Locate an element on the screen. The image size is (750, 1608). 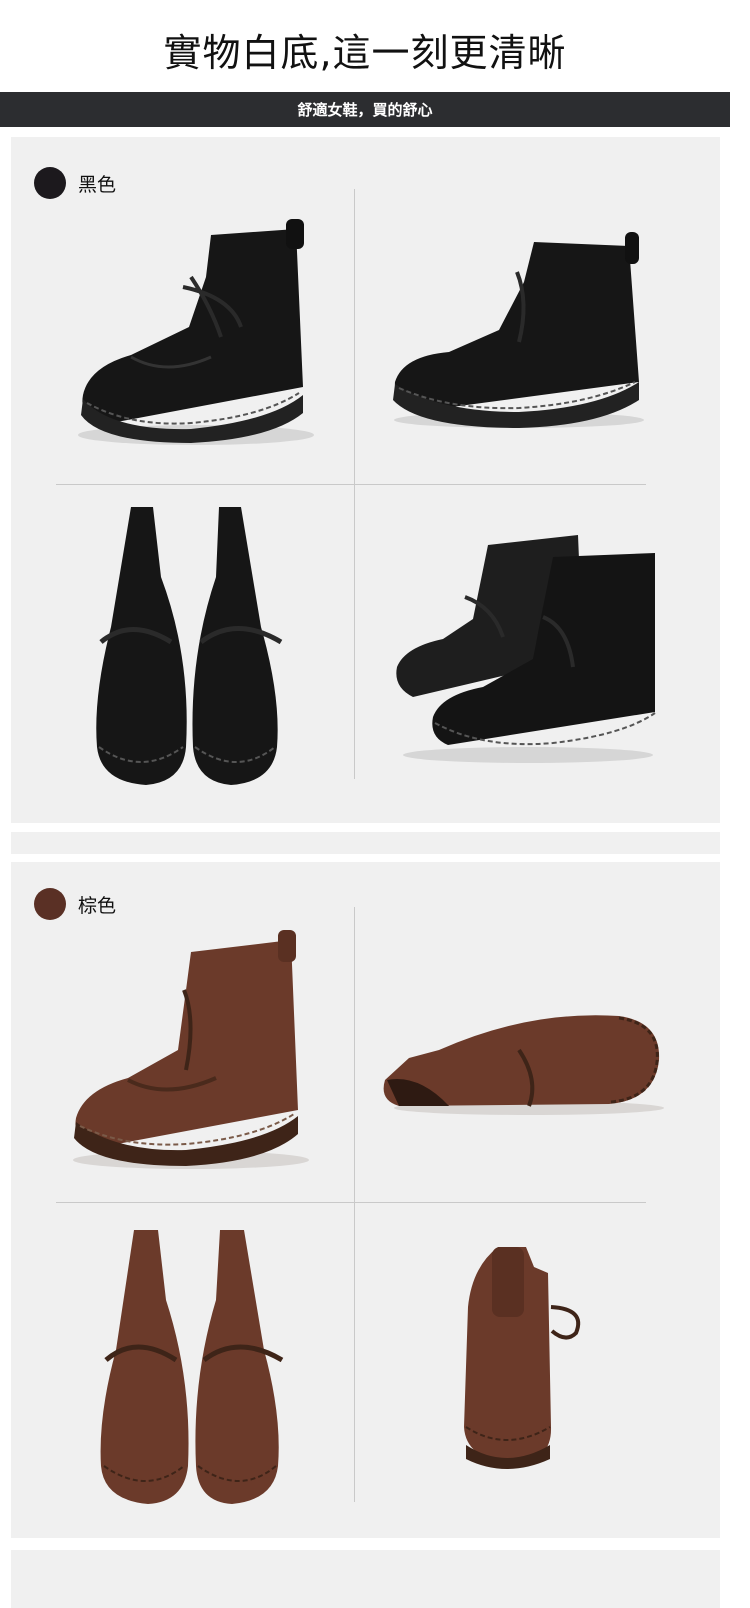
page-title: 實物白底,這一刻更清晰 is located at coordinates (365, 53).